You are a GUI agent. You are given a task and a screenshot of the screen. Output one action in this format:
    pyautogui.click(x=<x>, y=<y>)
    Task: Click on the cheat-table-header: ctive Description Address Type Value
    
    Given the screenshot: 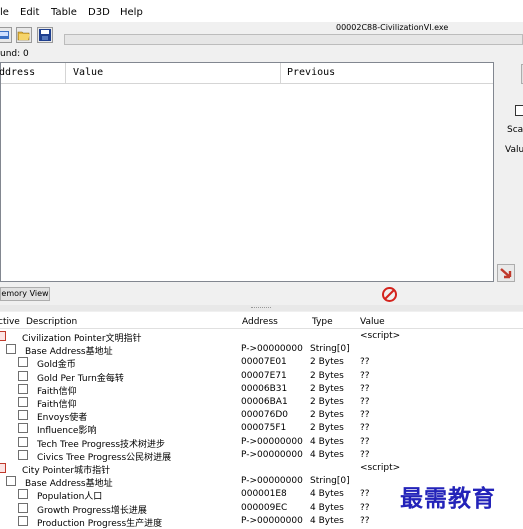 What is the action you would take?
    pyautogui.click(x=261, y=320)
    